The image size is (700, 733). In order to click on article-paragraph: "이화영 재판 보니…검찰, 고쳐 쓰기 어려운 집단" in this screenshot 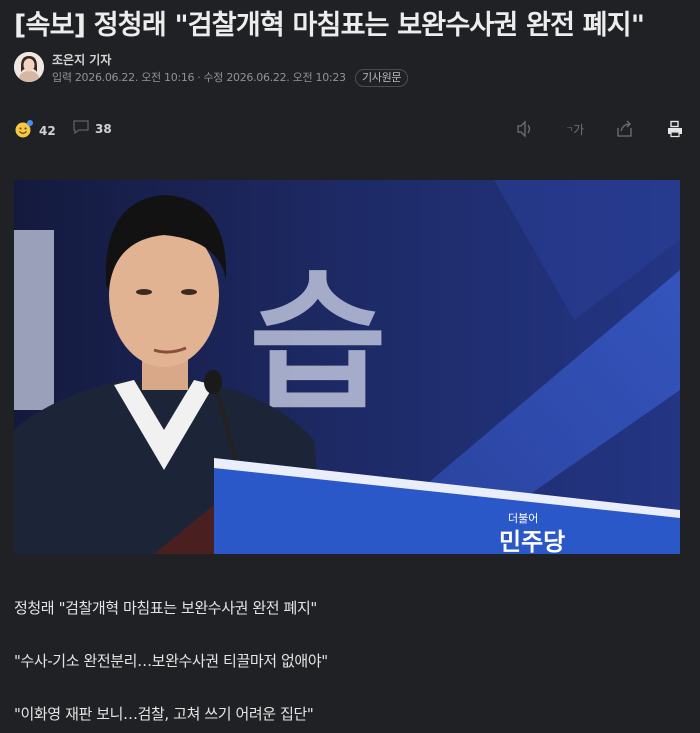, I will do `click(164, 714)`.